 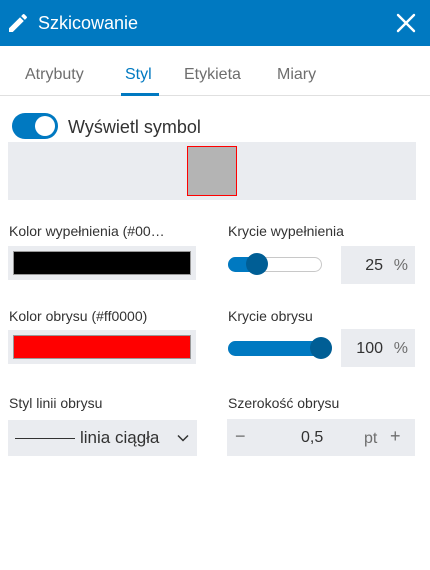 What do you see at coordinates (275, 264) in the screenshot?
I see `fill-opacity-slider` at bounding box center [275, 264].